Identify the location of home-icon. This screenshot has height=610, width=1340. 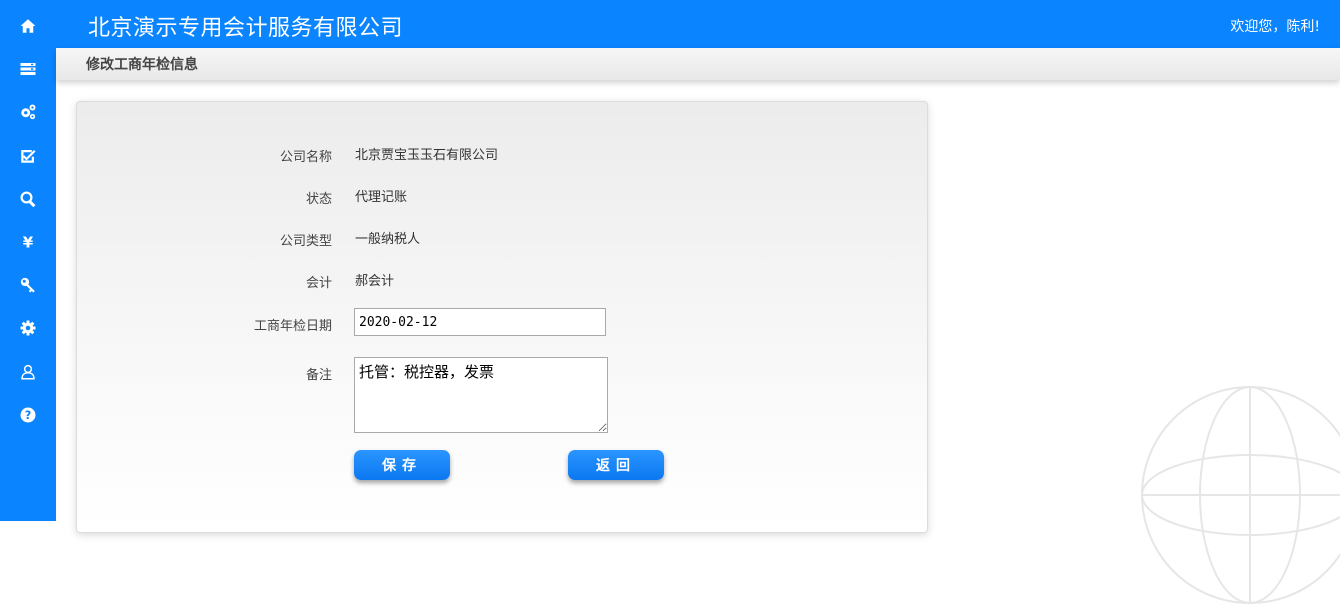
(28, 26).